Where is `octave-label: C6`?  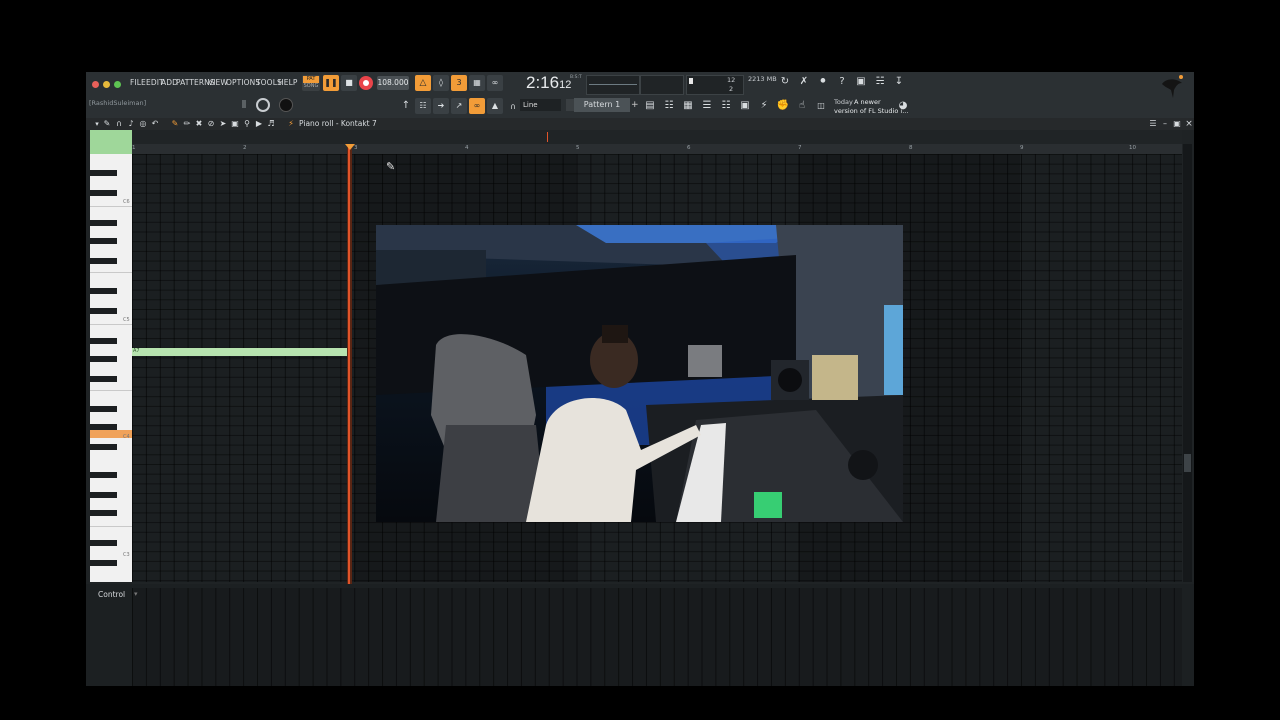 octave-label: C6 is located at coordinates (126, 202).